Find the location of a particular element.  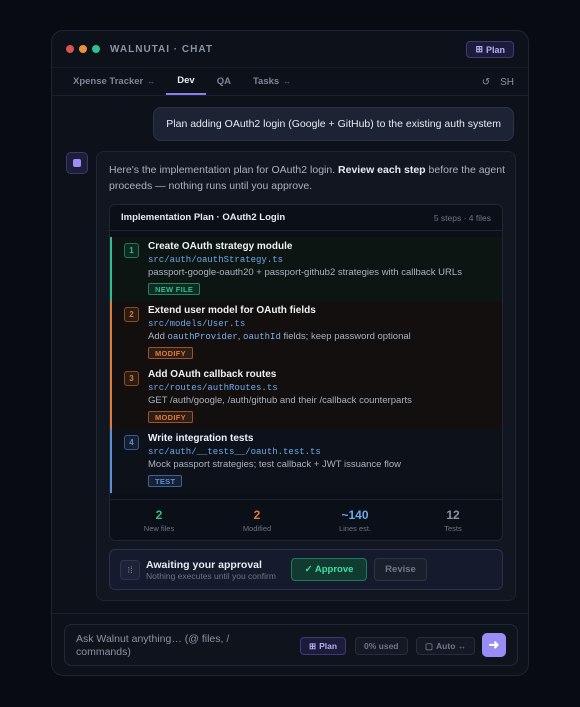

model-select-chip: ▢ Auto ↔ is located at coordinates (446, 646).